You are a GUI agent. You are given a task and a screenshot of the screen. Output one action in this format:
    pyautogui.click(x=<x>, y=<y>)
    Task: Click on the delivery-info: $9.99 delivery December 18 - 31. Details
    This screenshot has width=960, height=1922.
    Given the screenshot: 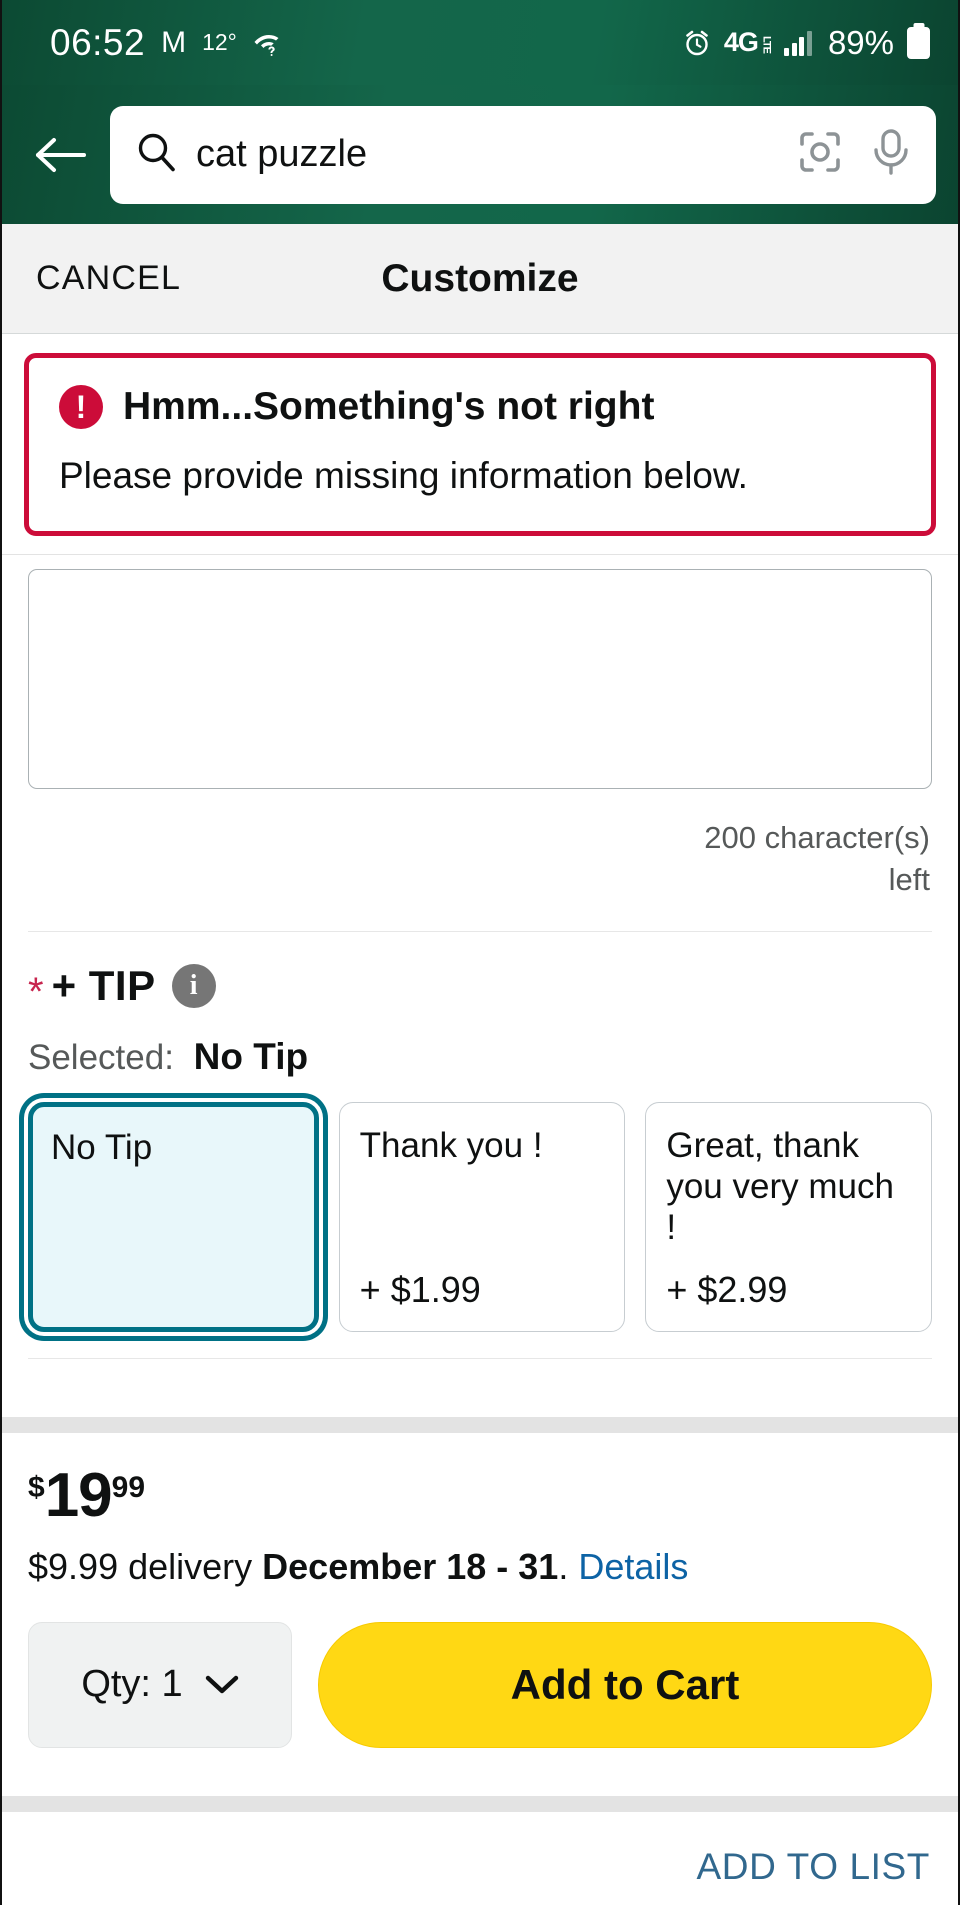 What is the action you would take?
    pyautogui.click(x=480, y=1567)
    